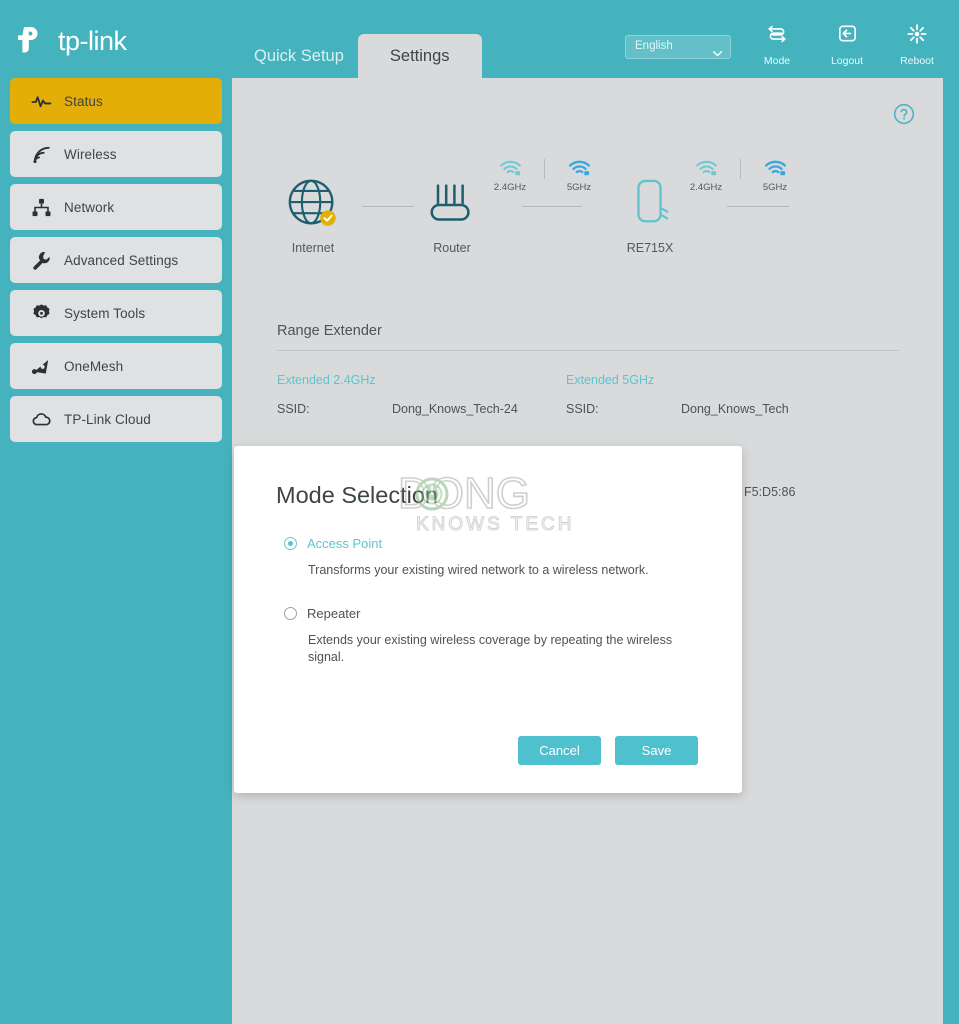 Image resolution: width=959 pixels, height=1024 pixels. What do you see at coordinates (917, 35) in the screenshot?
I see `reboot-icon` at bounding box center [917, 35].